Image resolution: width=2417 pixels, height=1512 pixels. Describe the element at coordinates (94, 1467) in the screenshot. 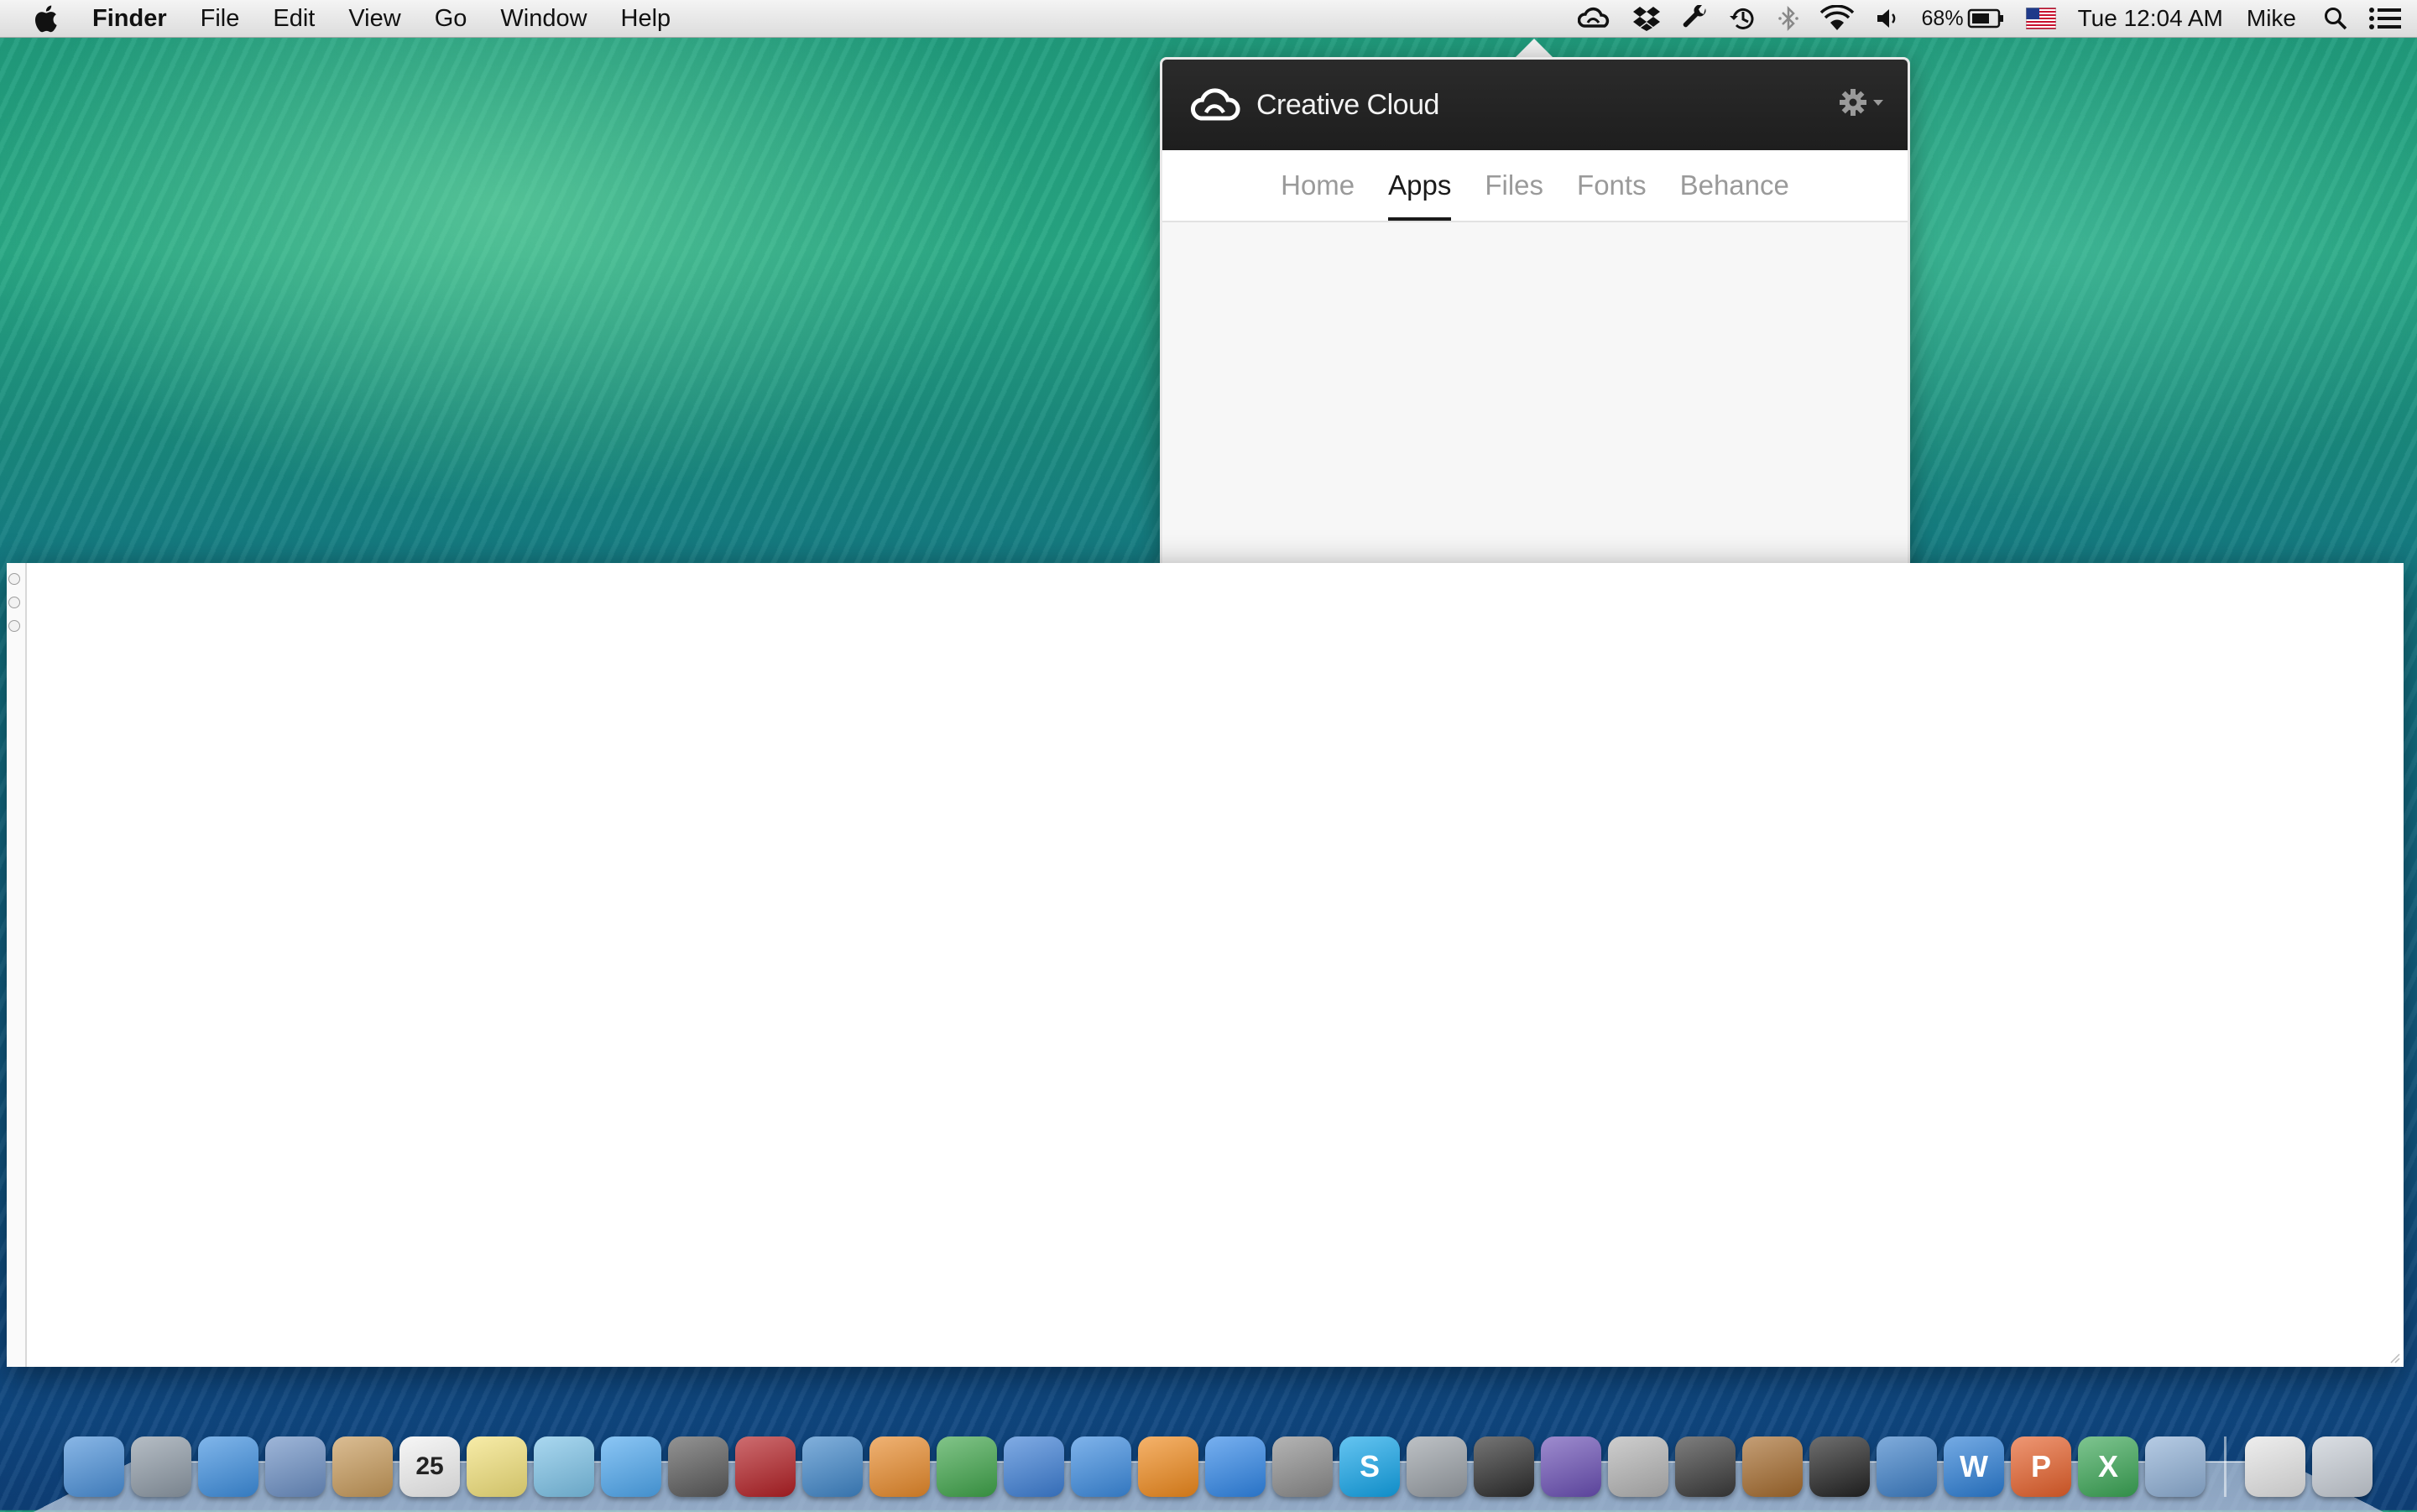

I see `finder-icon` at that location.